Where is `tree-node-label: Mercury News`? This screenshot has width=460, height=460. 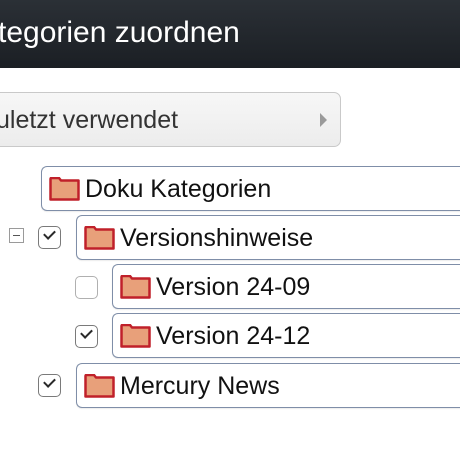 tree-node-label: Mercury News is located at coordinates (200, 386).